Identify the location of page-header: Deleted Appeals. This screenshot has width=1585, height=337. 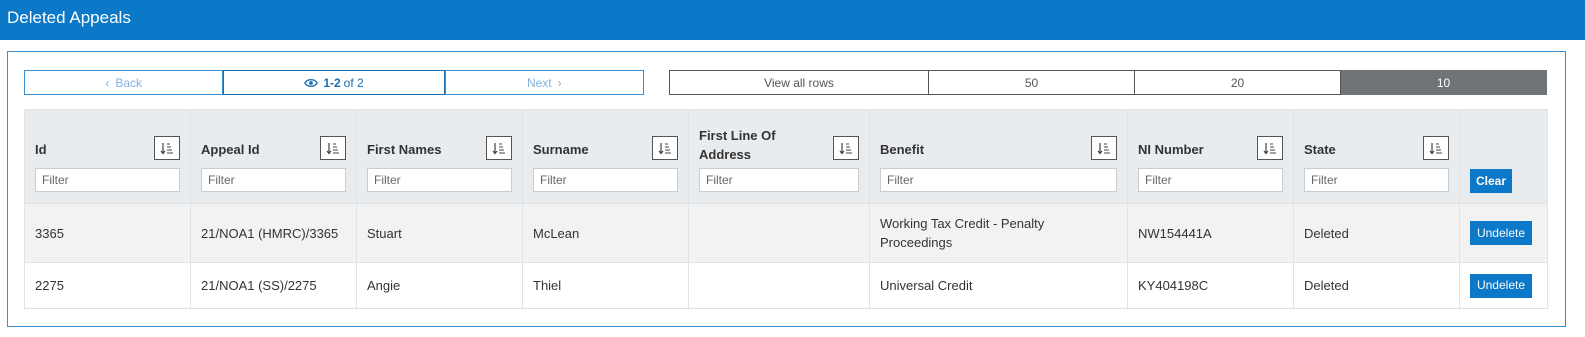
(792, 20).